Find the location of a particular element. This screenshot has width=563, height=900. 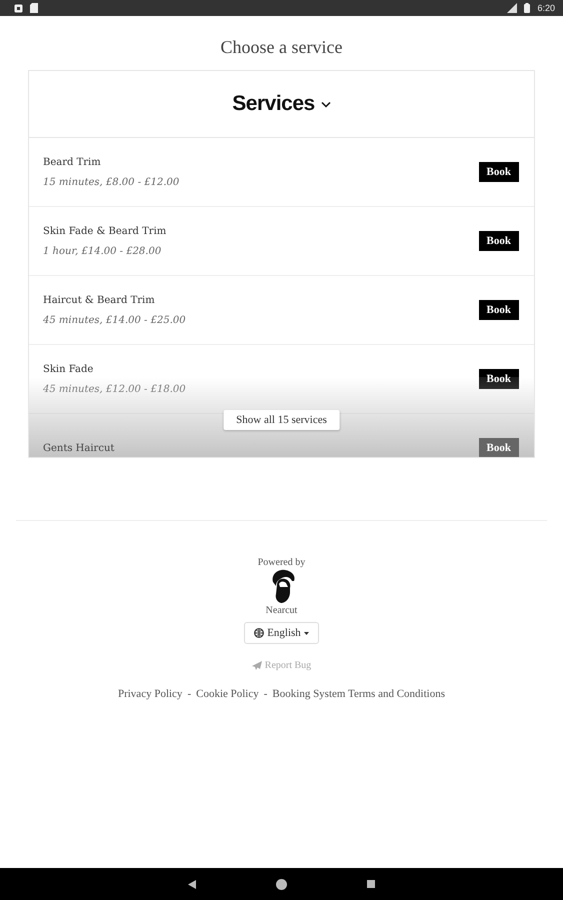

paper-plane-icon is located at coordinates (257, 665).